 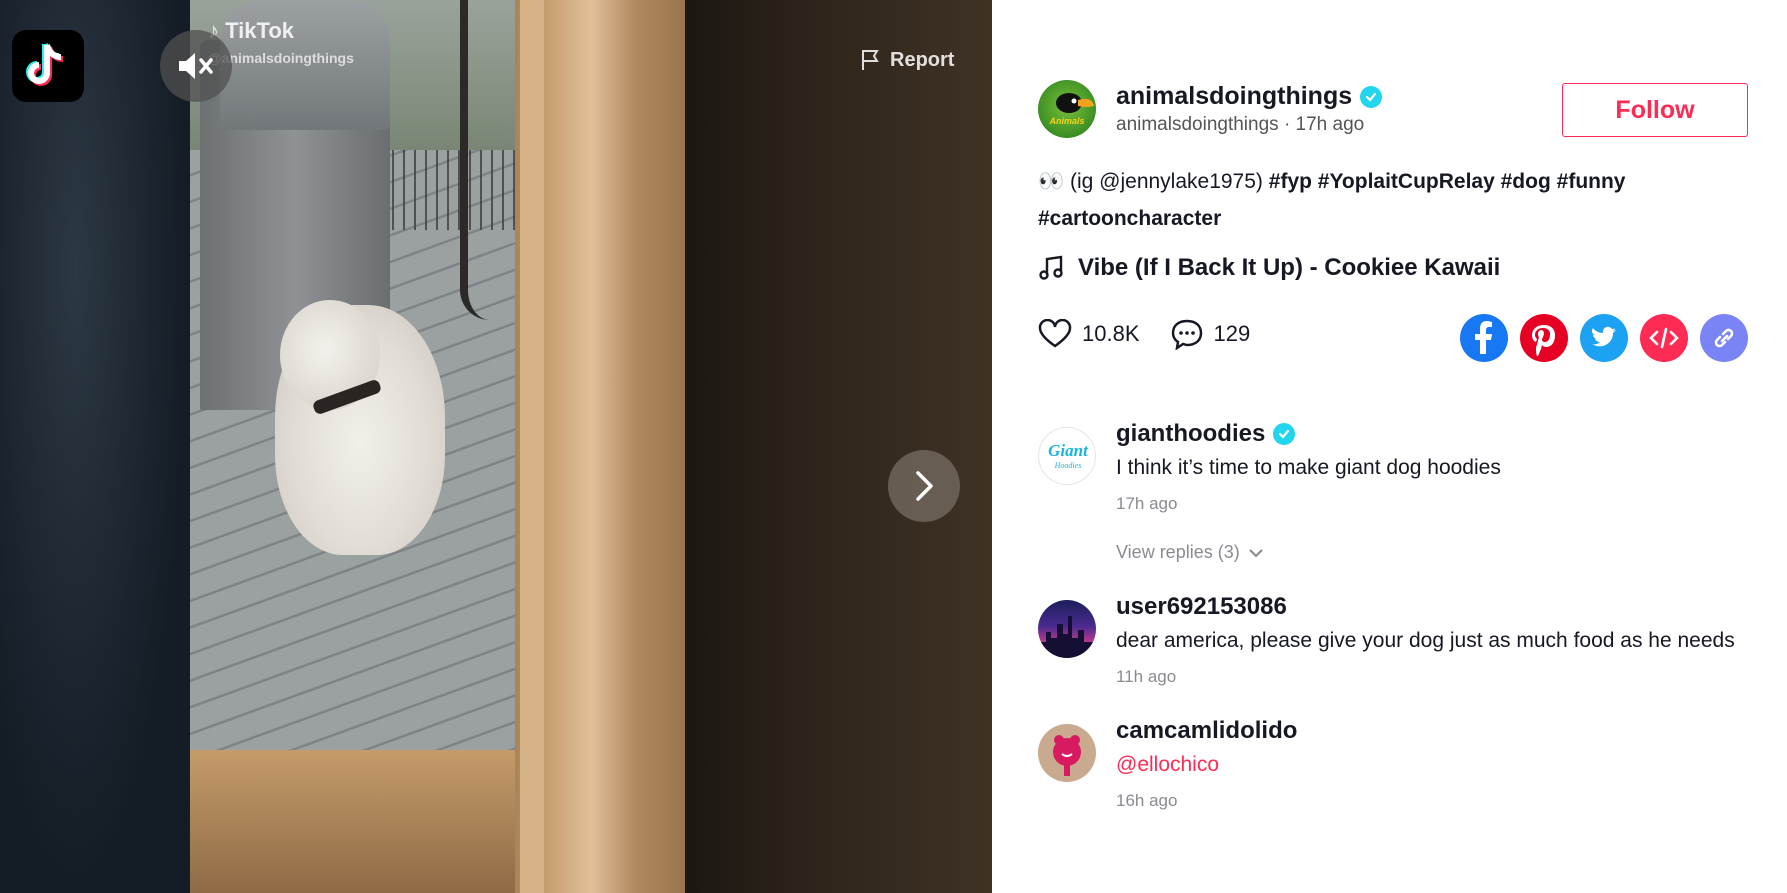 What do you see at coordinates (1147, 800) in the screenshot?
I see `comment-time: 16h ago` at bounding box center [1147, 800].